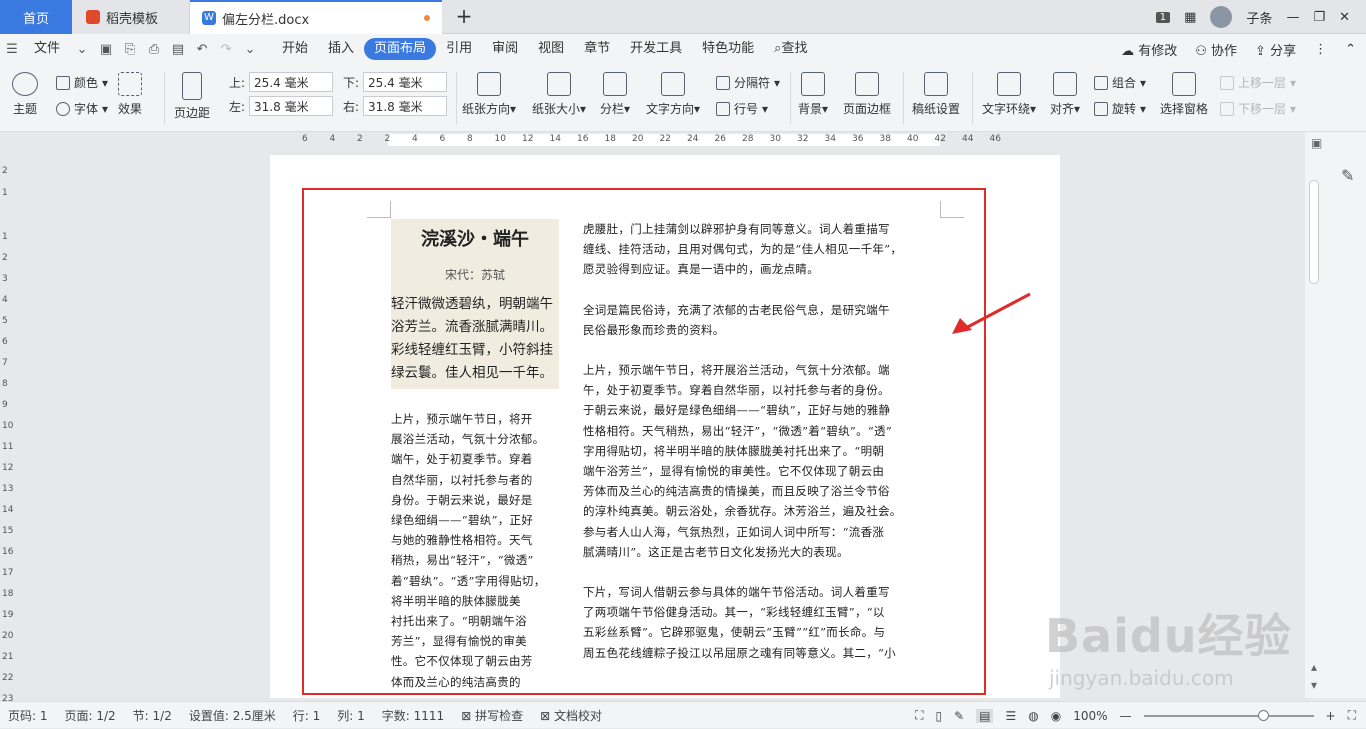  I want to click on margins-button: 页边距, so click(192, 96).